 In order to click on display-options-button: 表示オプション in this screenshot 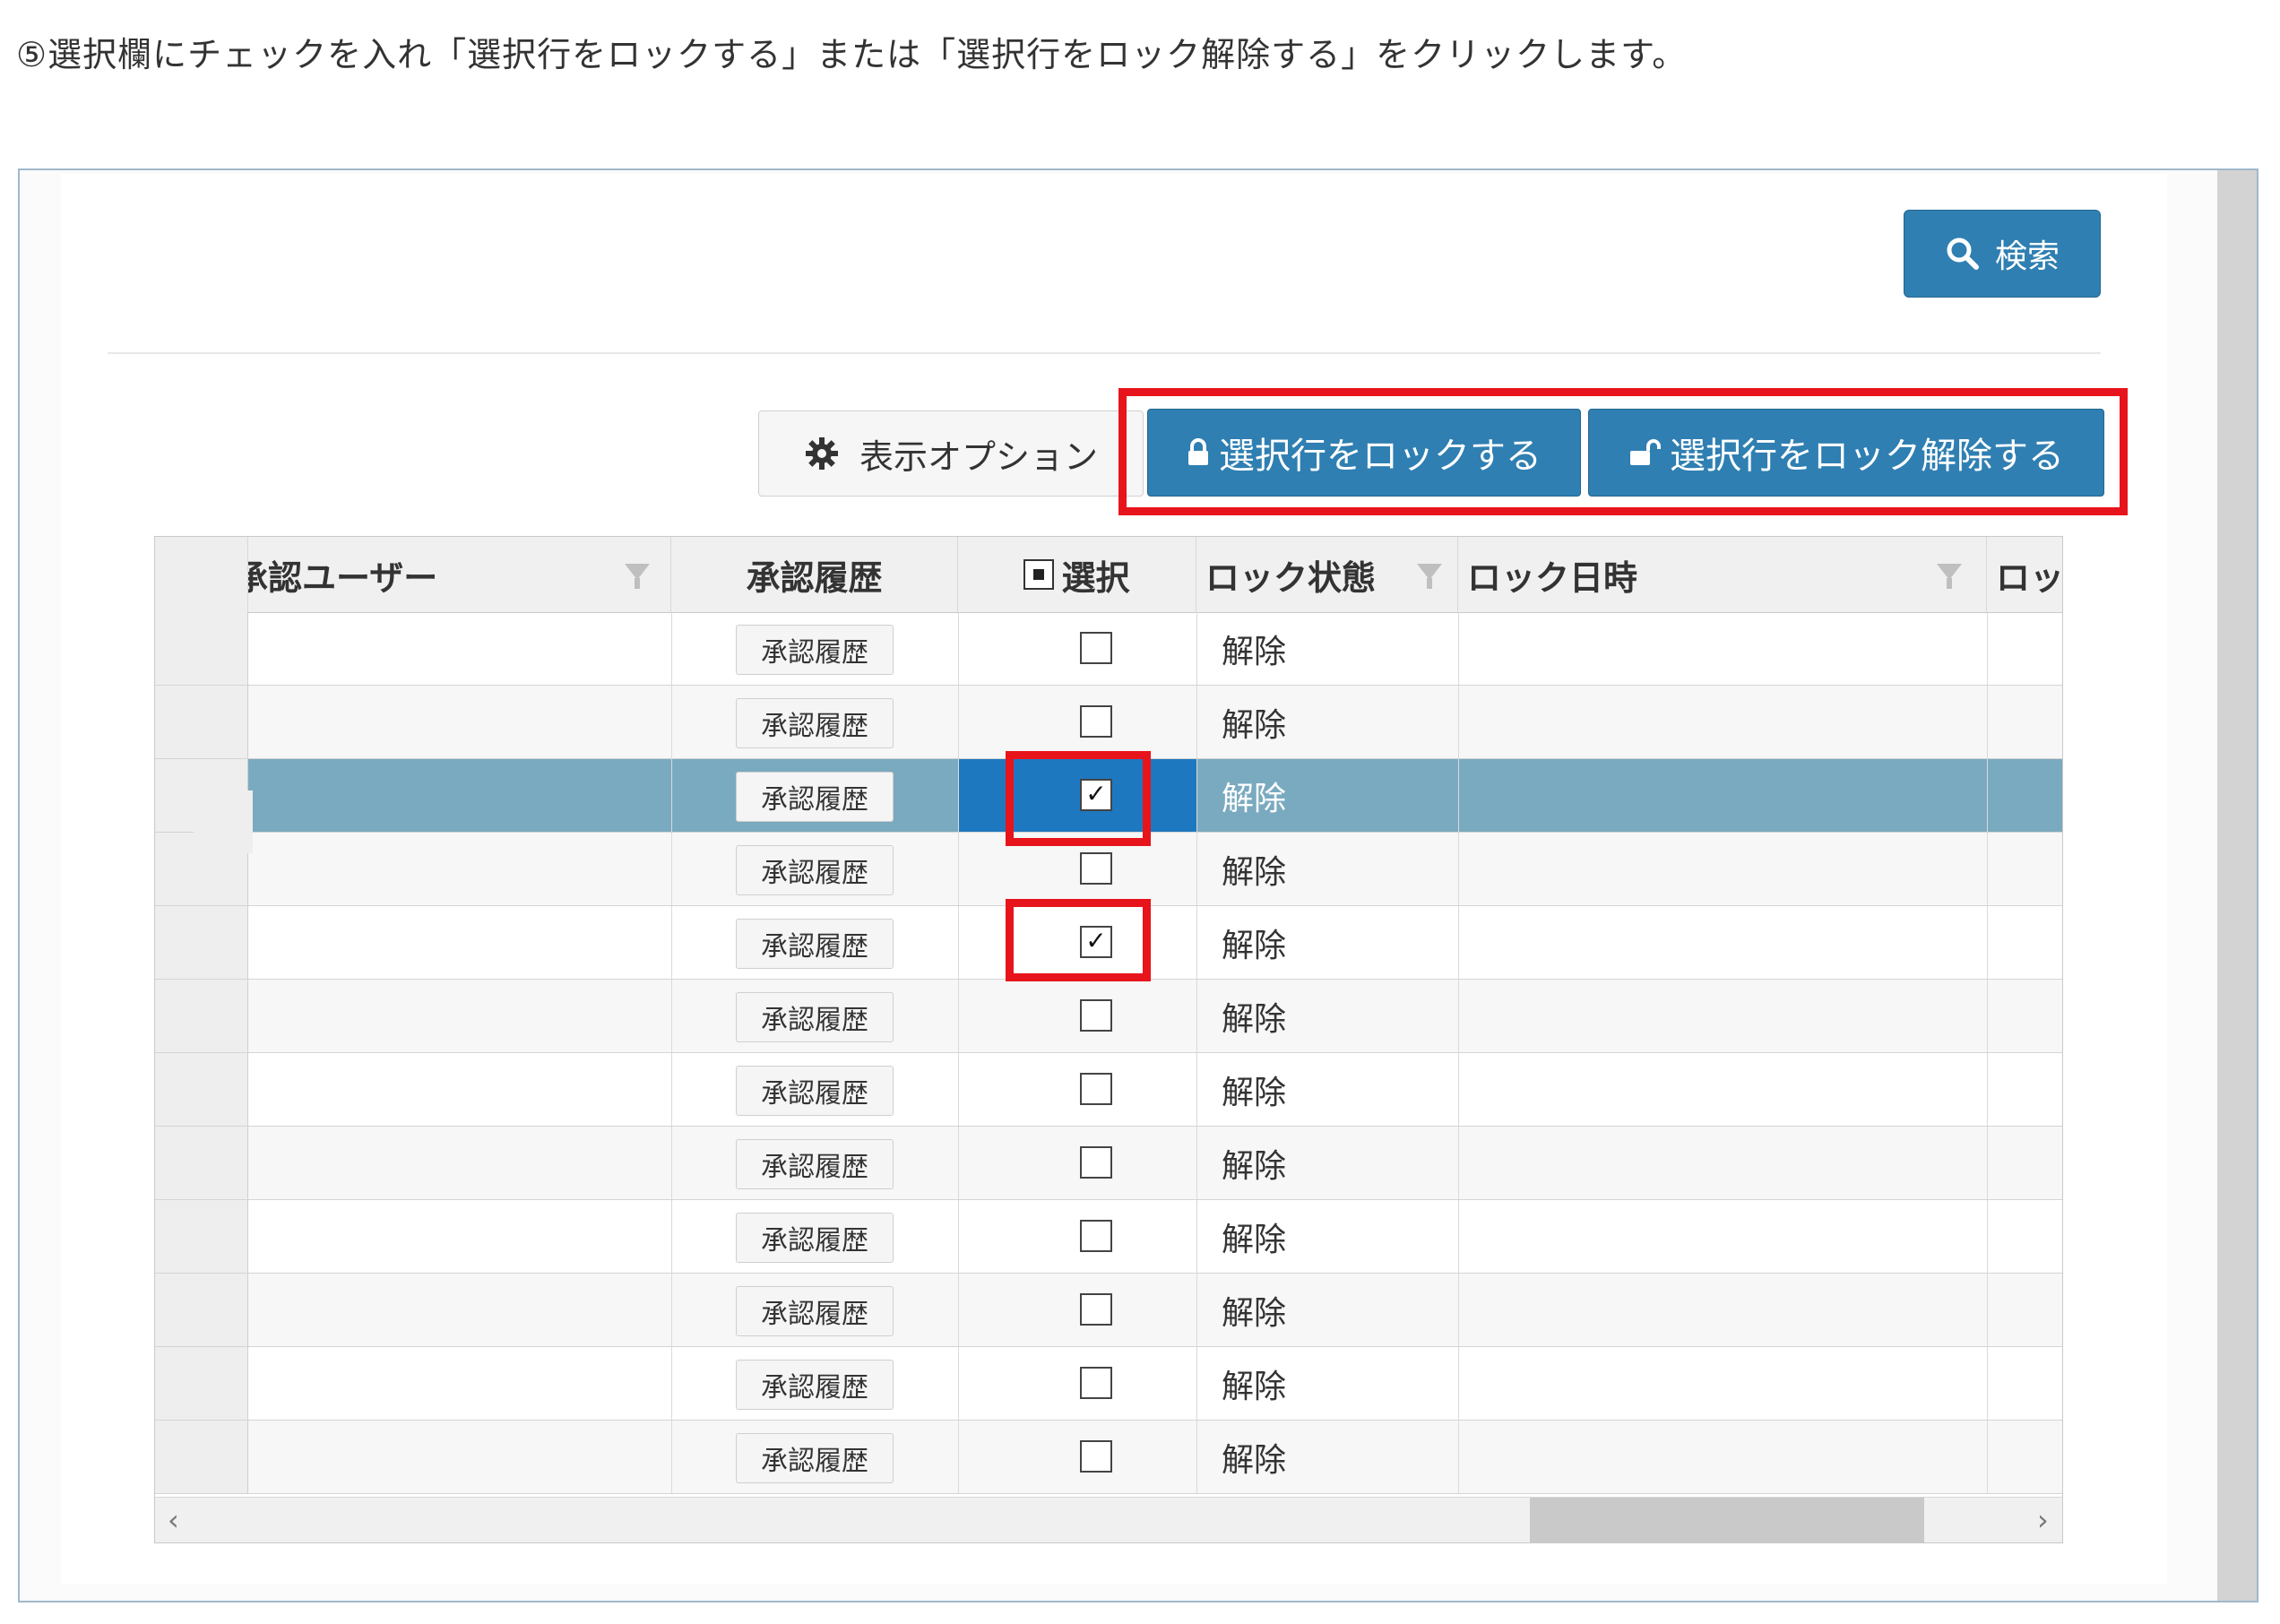, I will do `click(951, 453)`.